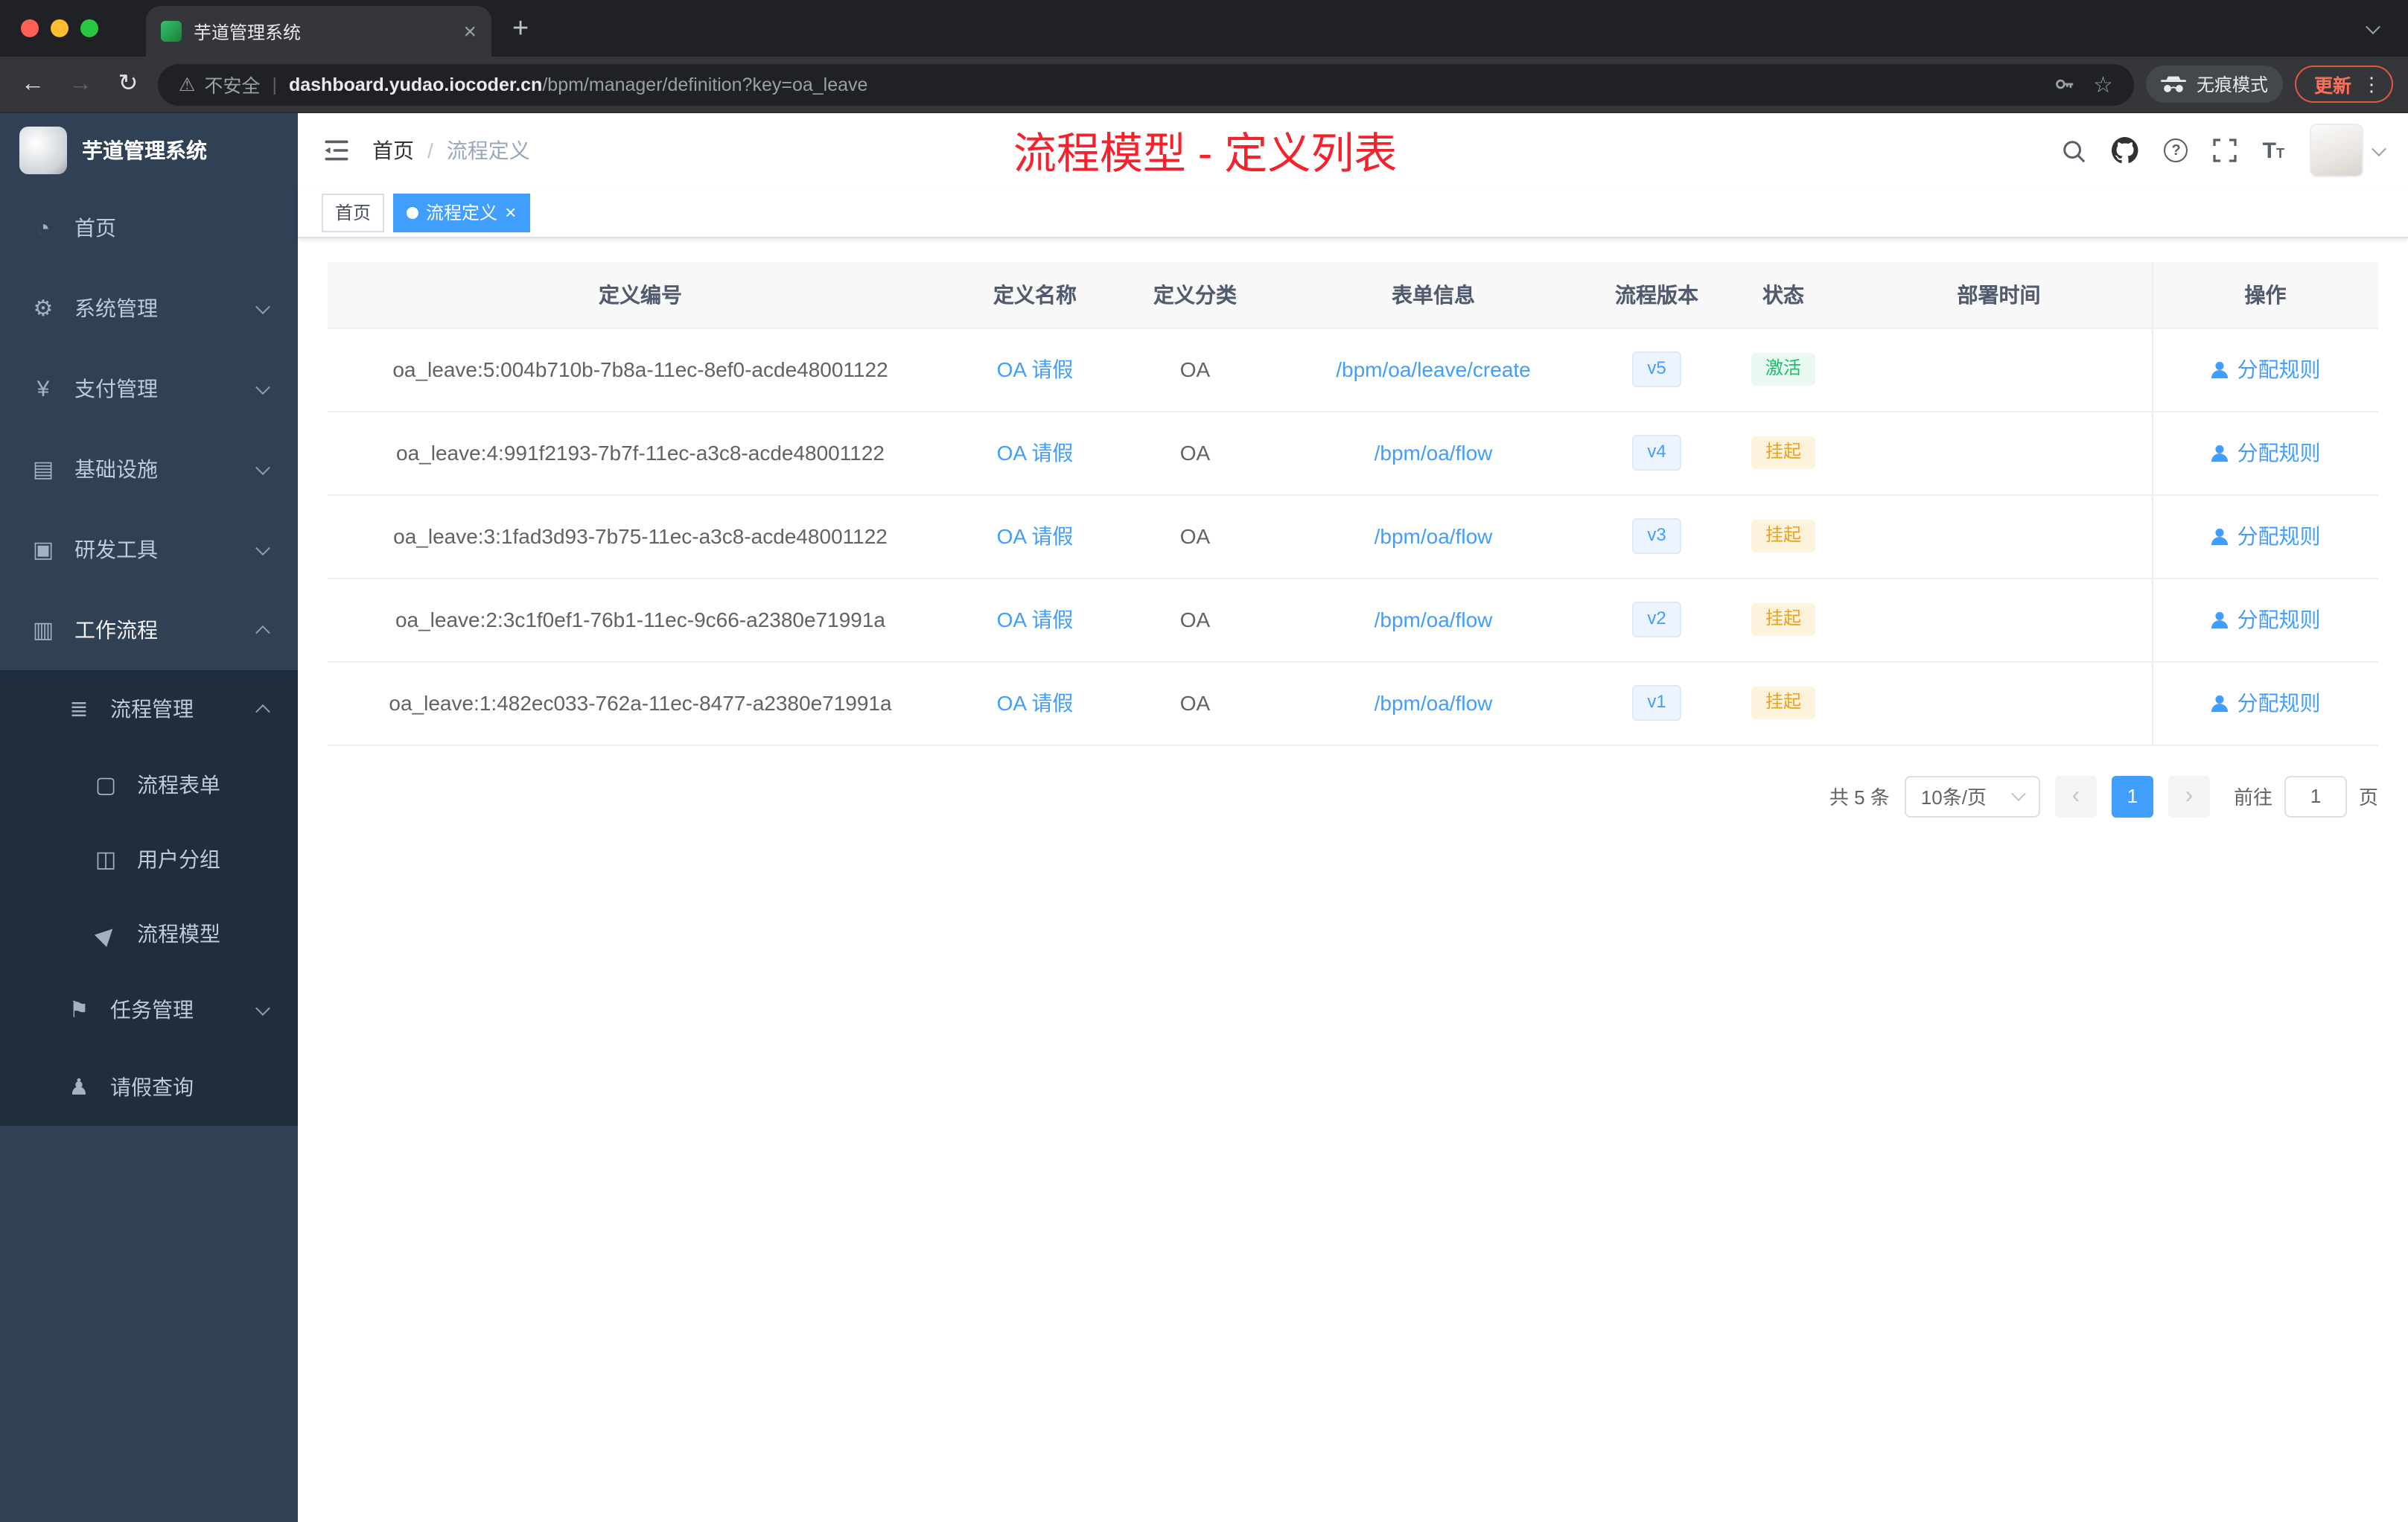  I want to click on sidebar-item-devtools: ▣ 研发工具, so click(149, 549).